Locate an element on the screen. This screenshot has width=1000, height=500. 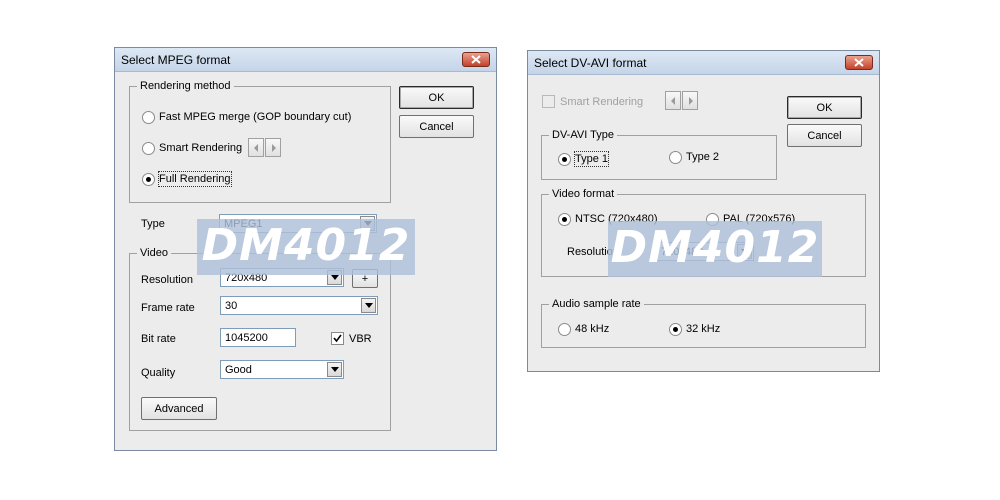
dv-smart-rendering-label: Smart Rendering is located at coordinates (601, 102).